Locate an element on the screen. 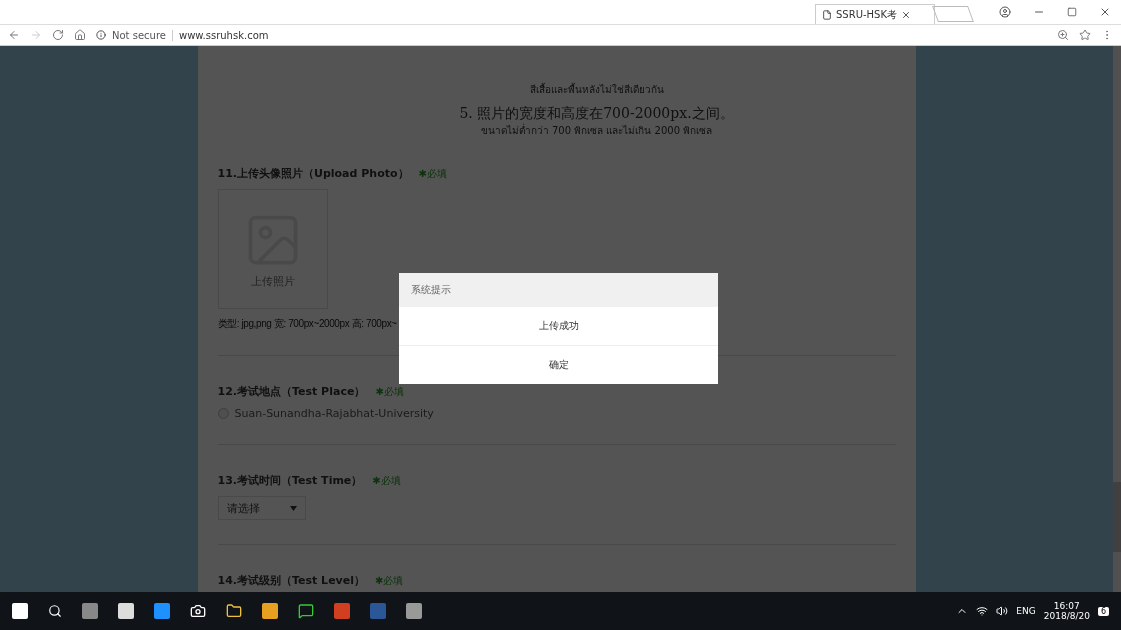 The width and height of the screenshot is (1121, 630). profile-icon is located at coordinates (1005, 12).